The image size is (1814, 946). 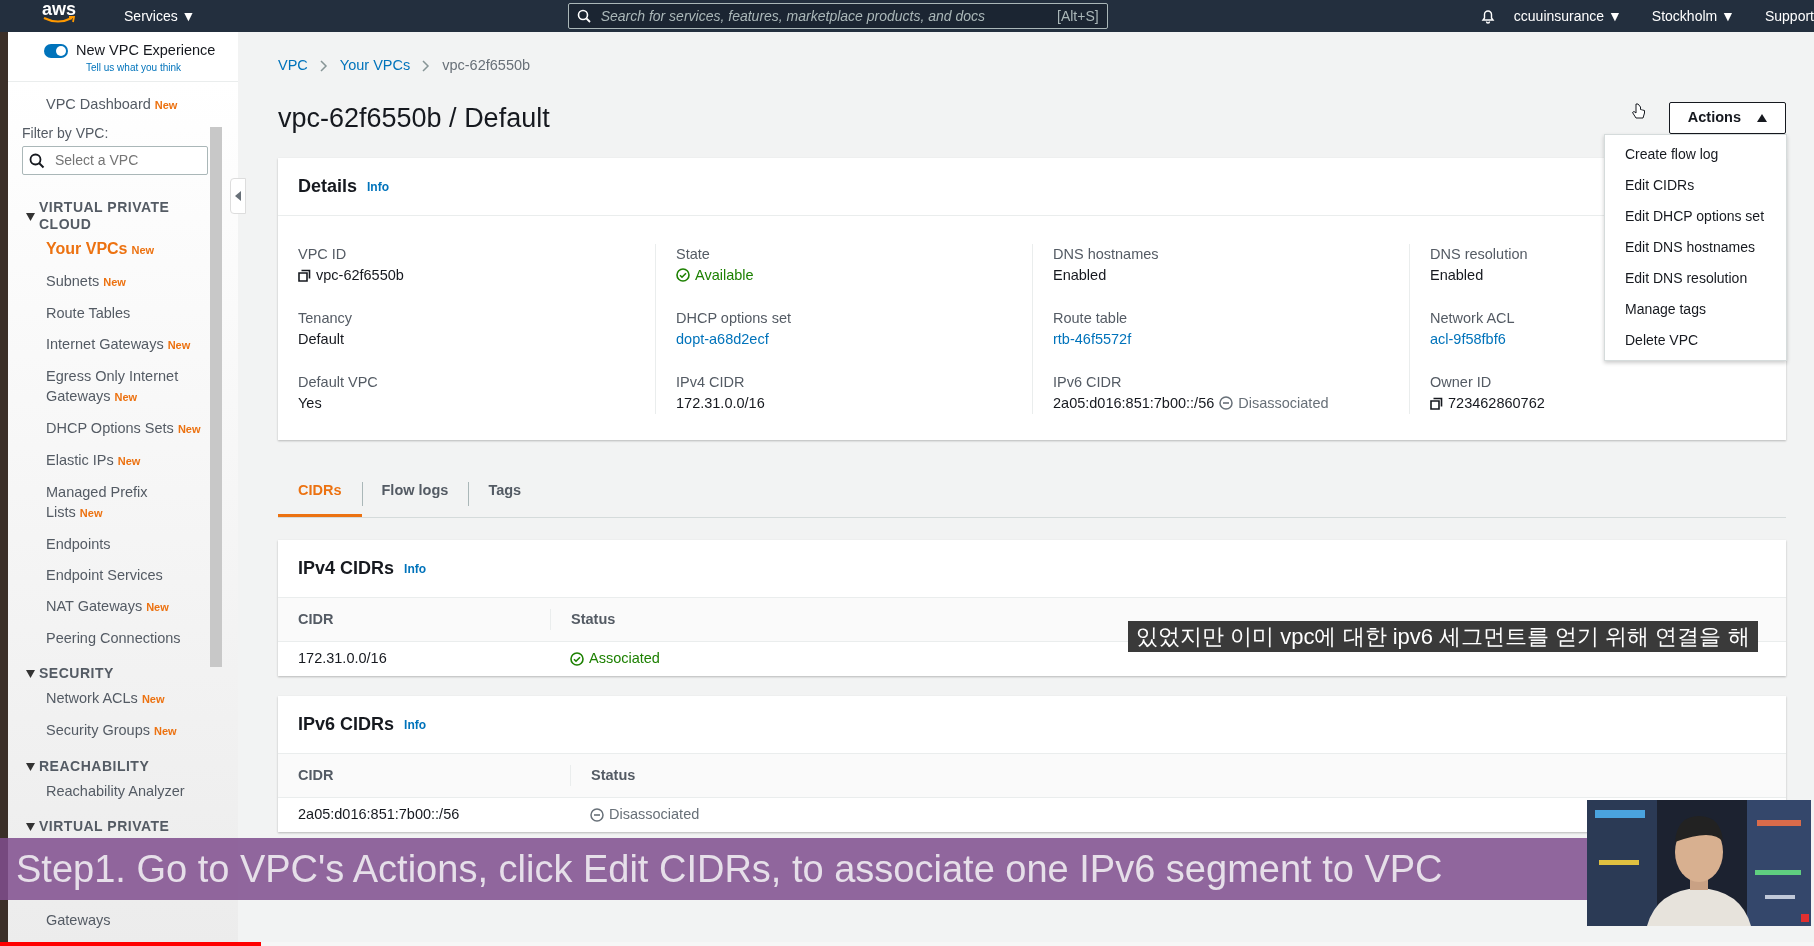 What do you see at coordinates (1468, 339) in the screenshot?
I see `field-link: acl-9f58fbf6` at bounding box center [1468, 339].